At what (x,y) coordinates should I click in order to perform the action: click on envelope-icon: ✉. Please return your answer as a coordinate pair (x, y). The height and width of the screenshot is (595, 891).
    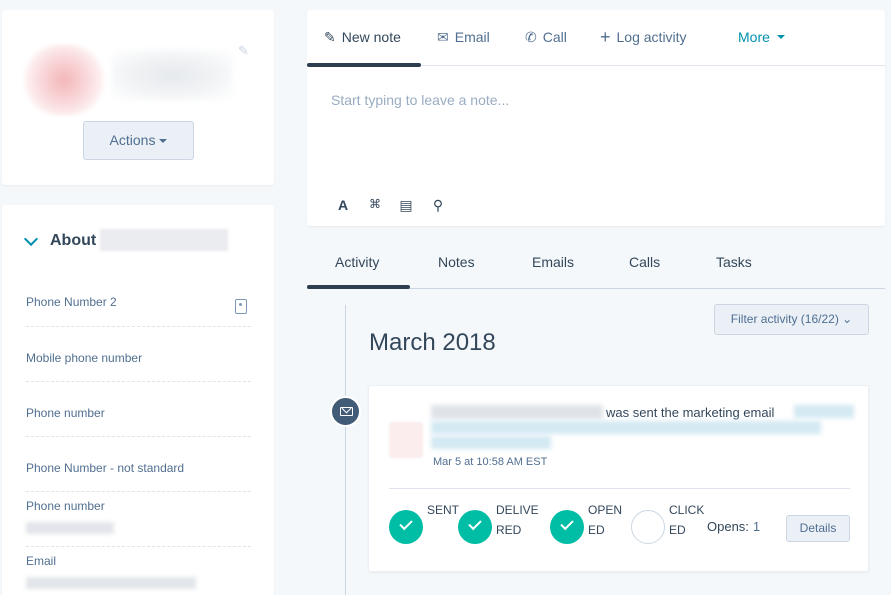
    Looking at the image, I should click on (443, 36).